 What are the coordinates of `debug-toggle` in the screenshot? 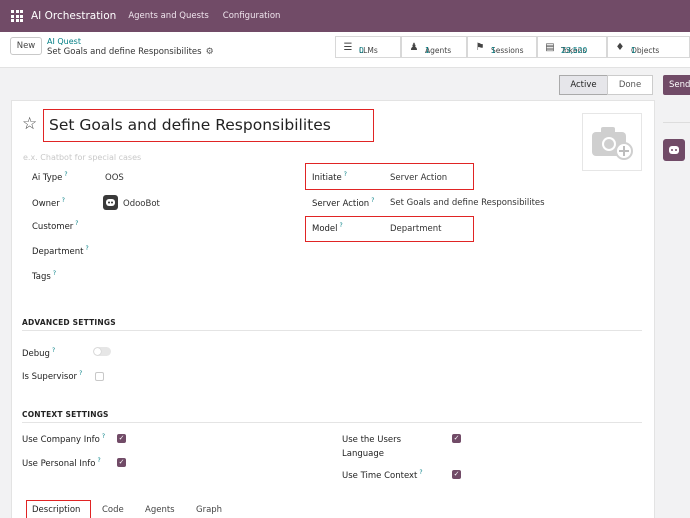 It's located at (102, 351).